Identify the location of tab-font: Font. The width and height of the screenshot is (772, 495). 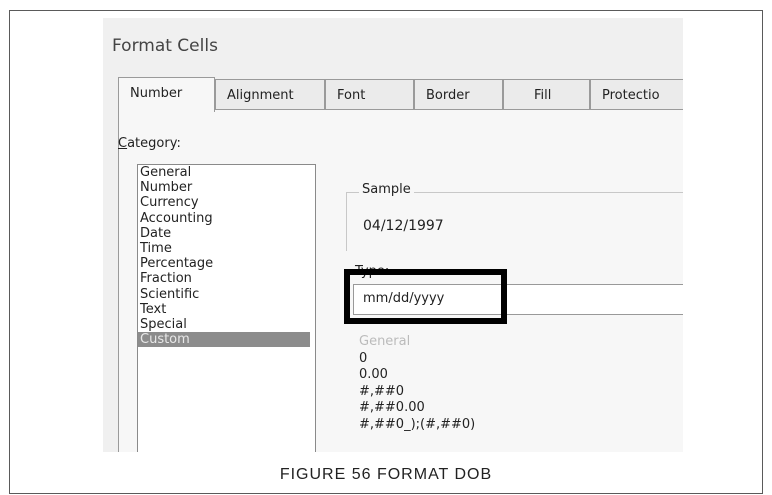
(369, 94).